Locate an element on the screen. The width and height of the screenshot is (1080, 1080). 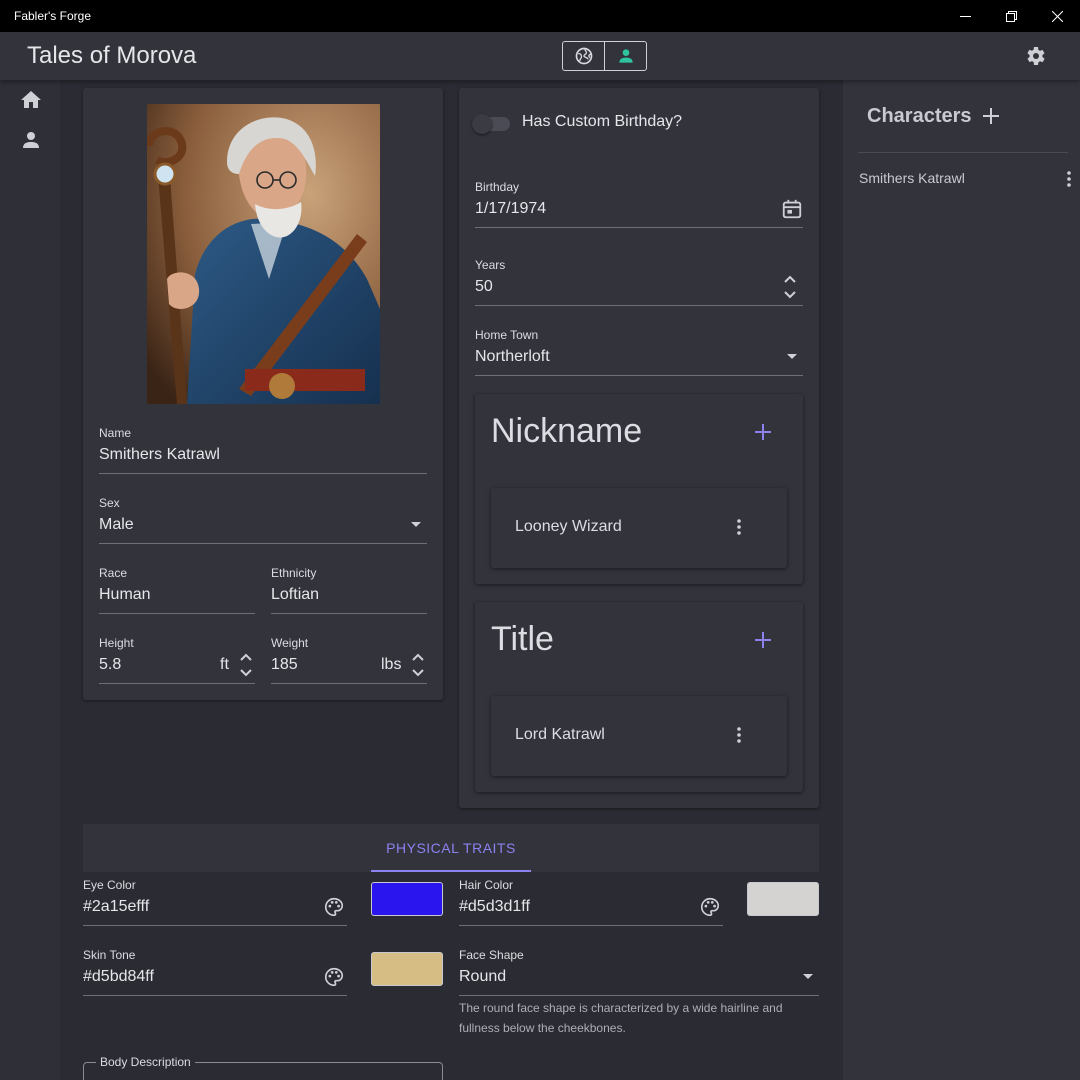
race-field: Race Human is located at coordinates (177, 590).